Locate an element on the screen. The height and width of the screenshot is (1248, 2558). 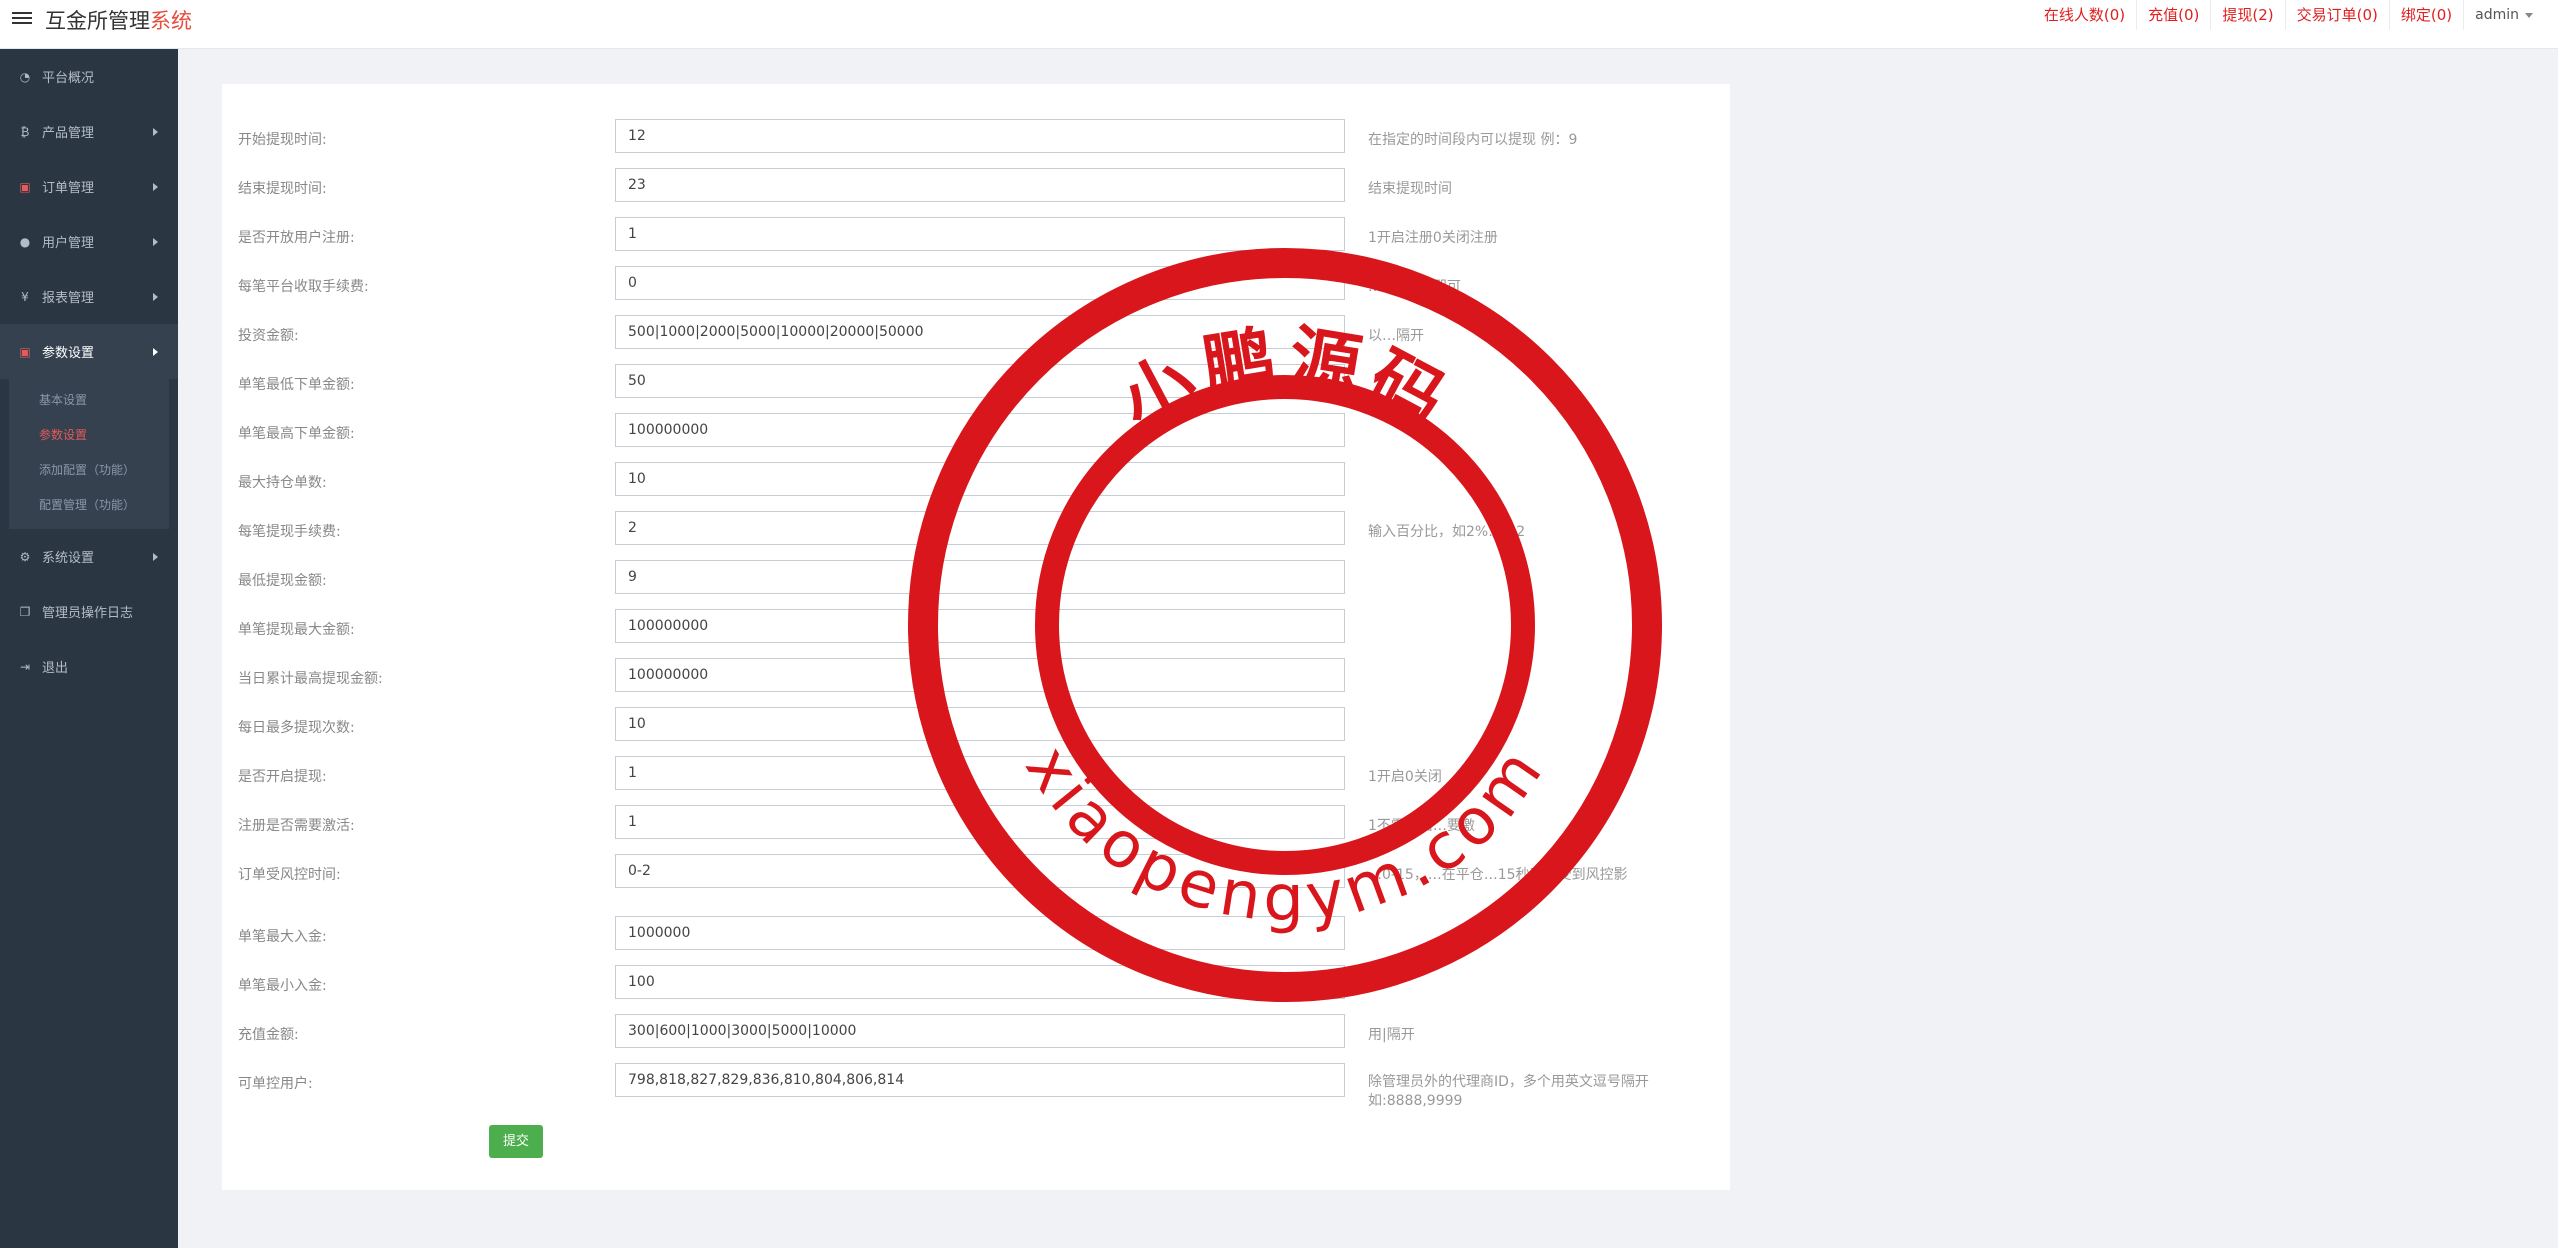
min-order-input is located at coordinates (980, 381).